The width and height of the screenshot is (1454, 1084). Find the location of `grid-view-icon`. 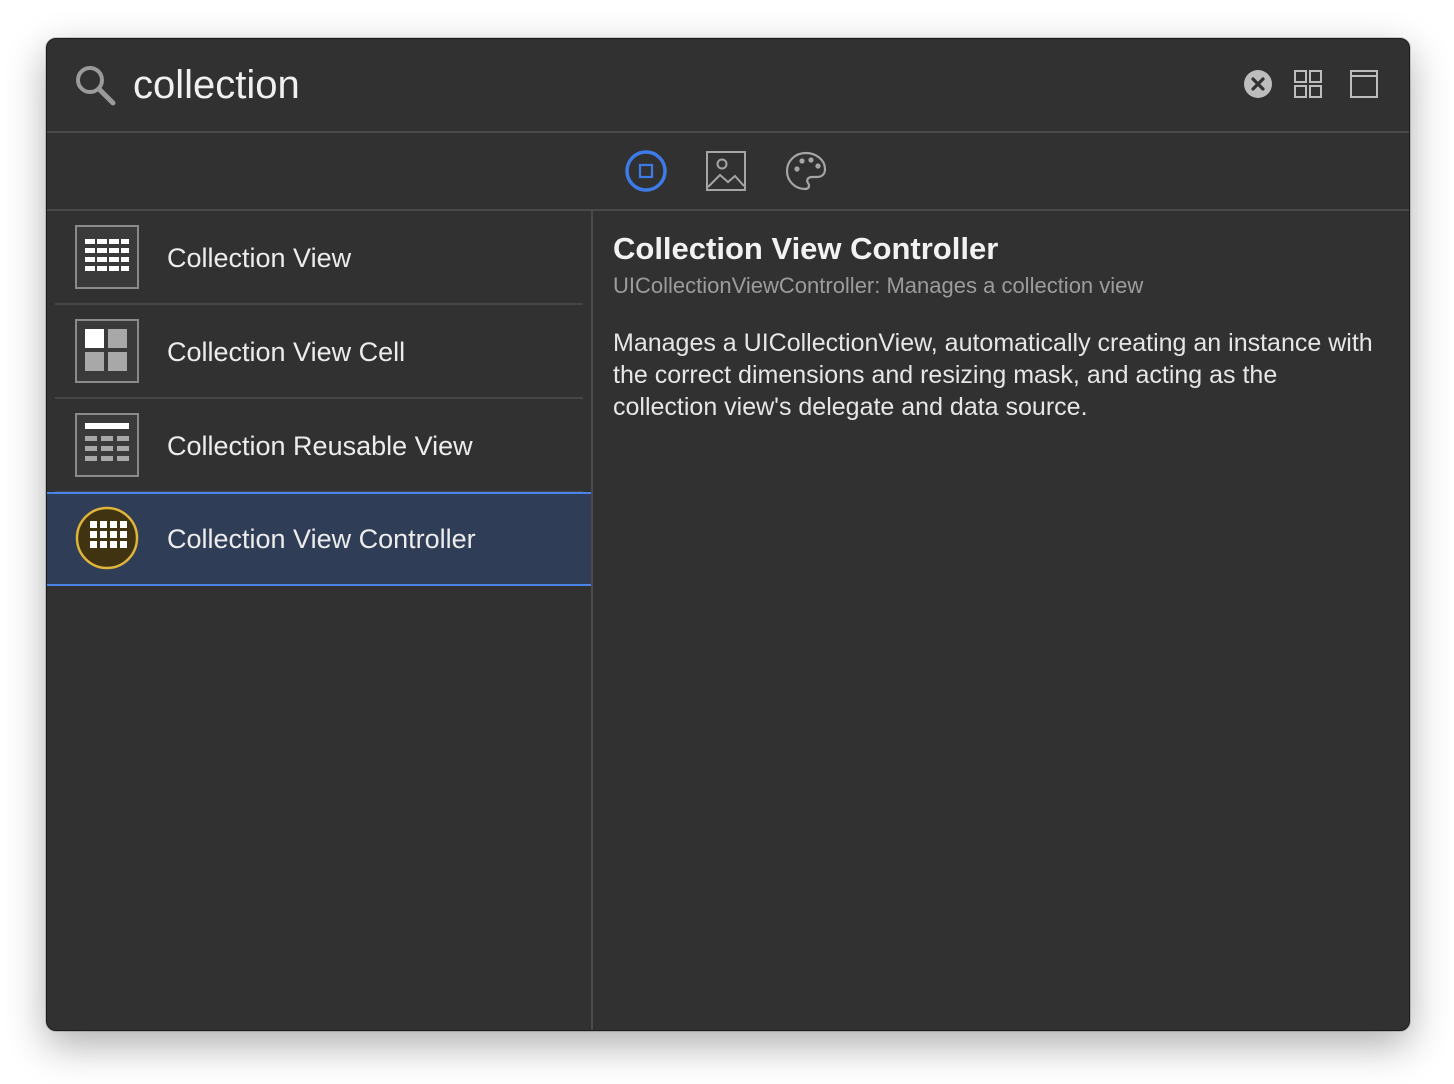

grid-view-icon is located at coordinates (1308, 84).